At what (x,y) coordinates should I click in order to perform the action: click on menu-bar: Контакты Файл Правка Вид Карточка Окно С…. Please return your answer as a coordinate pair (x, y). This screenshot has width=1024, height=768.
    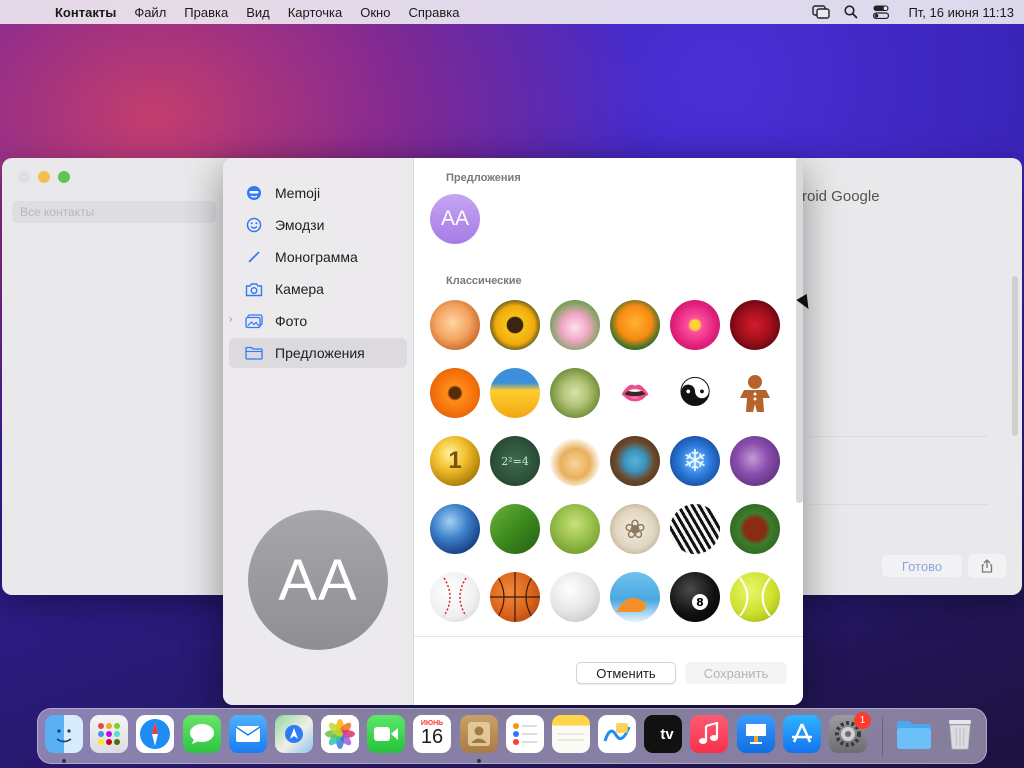
    Looking at the image, I should click on (512, 12).